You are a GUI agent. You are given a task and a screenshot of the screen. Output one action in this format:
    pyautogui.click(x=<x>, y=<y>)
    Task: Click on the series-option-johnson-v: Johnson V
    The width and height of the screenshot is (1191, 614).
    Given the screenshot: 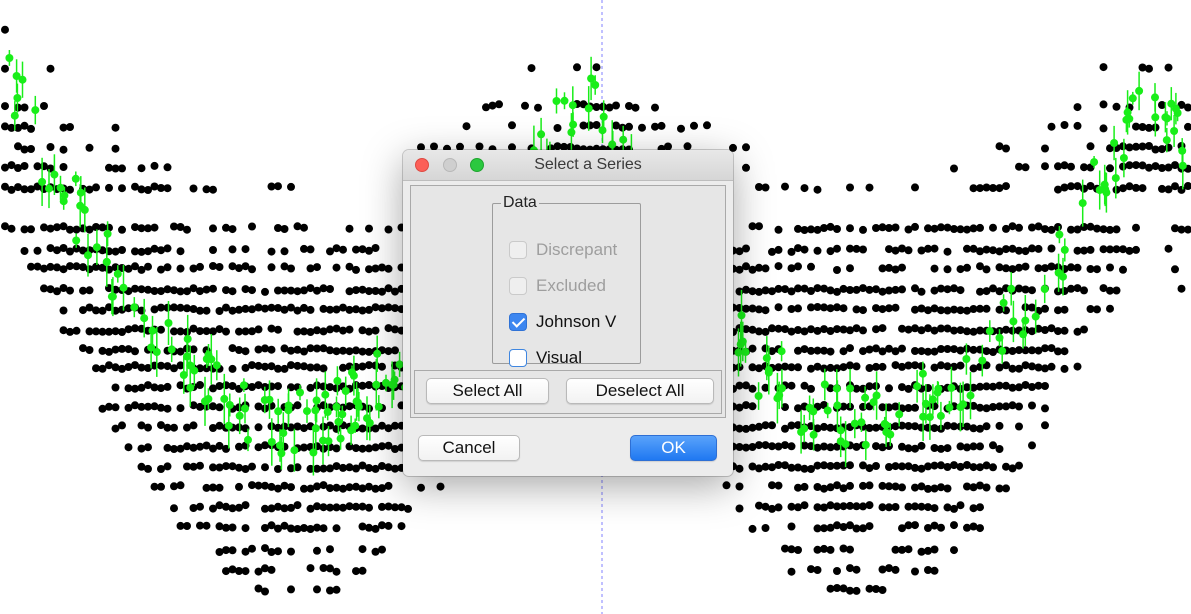 What is the action you would take?
    pyautogui.click(x=562, y=322)
    